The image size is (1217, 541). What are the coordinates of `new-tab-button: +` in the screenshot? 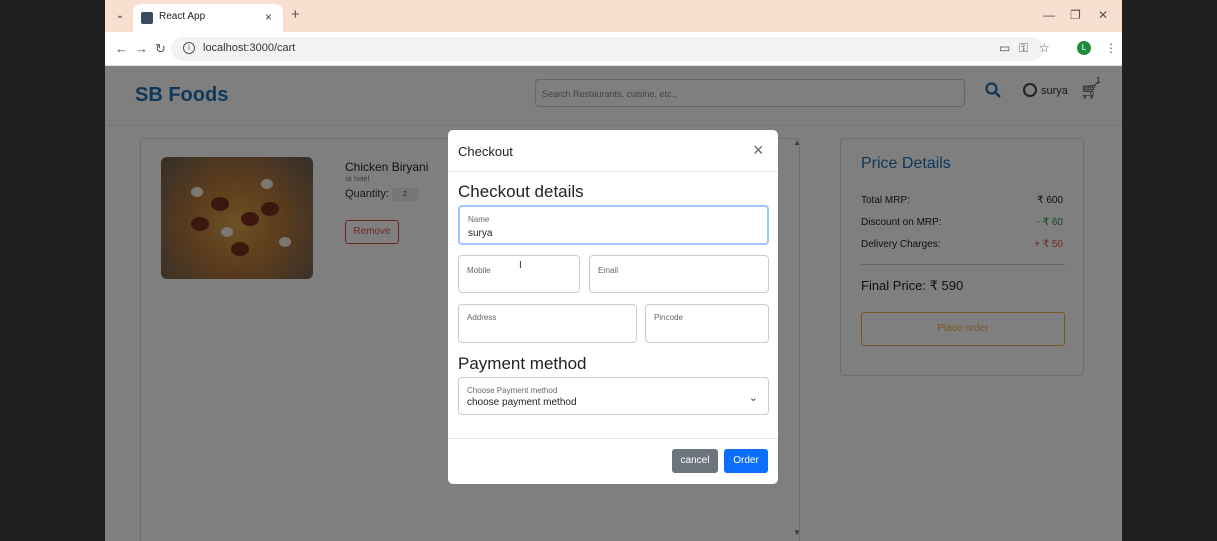 It's located at (295, 14).